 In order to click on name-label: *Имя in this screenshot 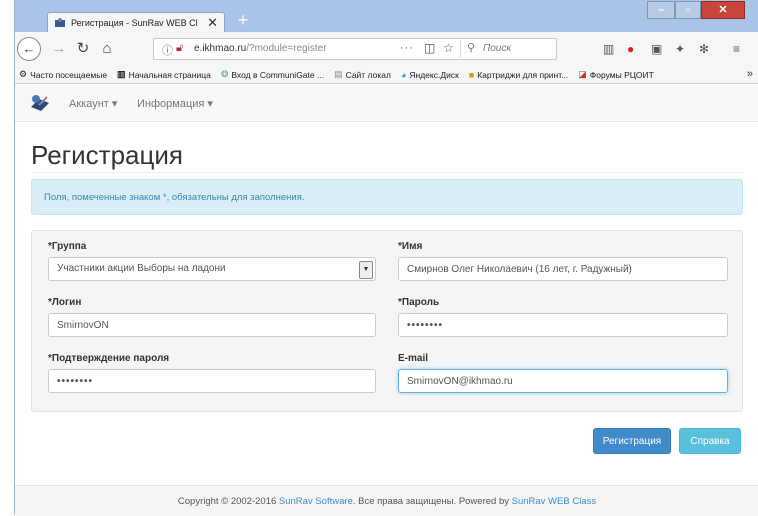, I will do `click(410, 246)`.